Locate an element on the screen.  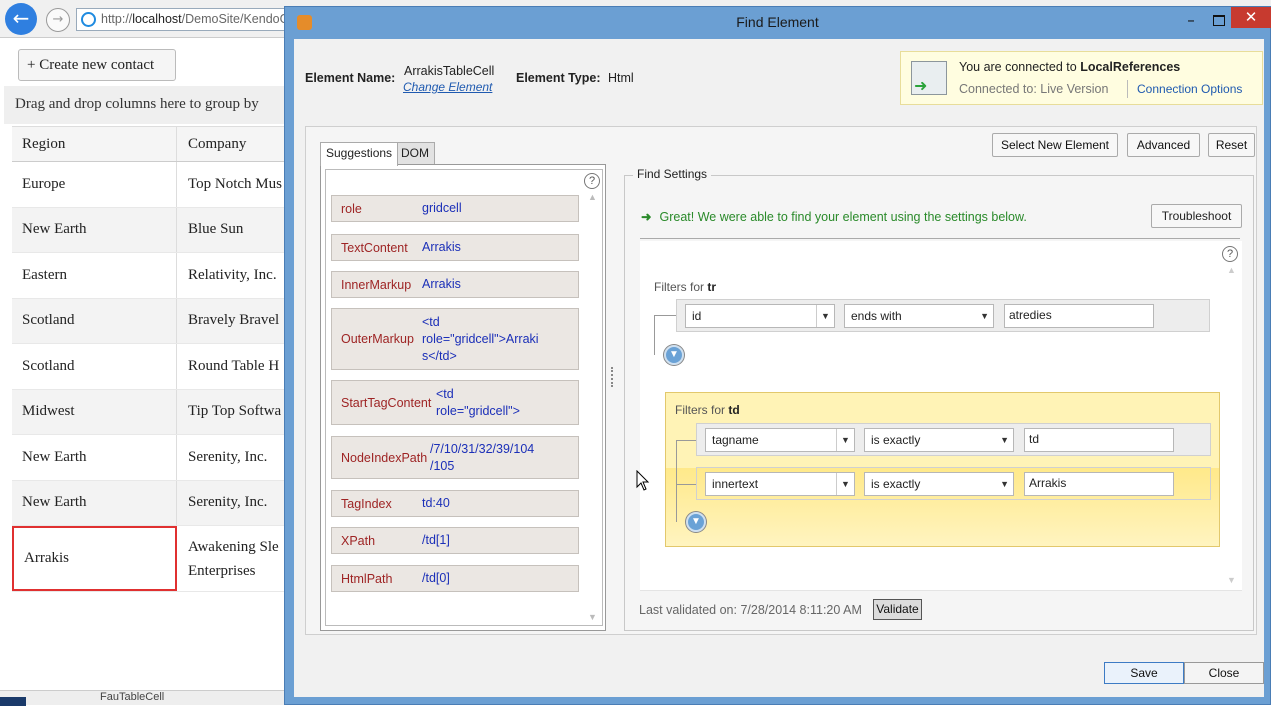
dialog-titlebar: Find Element – ✕ is located at coordinates (778, 23).